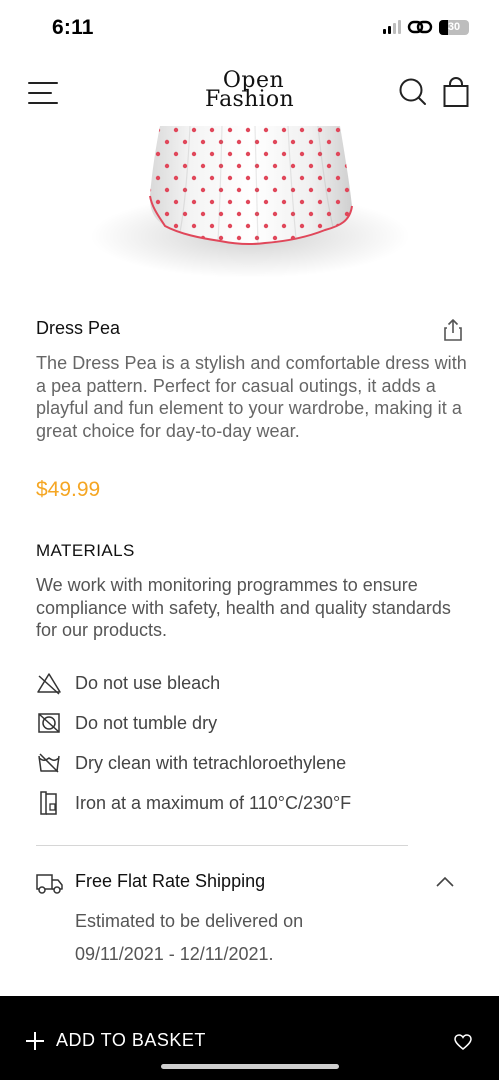 The height and width of the screenshot is (1080, 499). Describe the element at coordinates (249, 28) in the screenshot. I see `status-bar: 6:11 30` at that location.